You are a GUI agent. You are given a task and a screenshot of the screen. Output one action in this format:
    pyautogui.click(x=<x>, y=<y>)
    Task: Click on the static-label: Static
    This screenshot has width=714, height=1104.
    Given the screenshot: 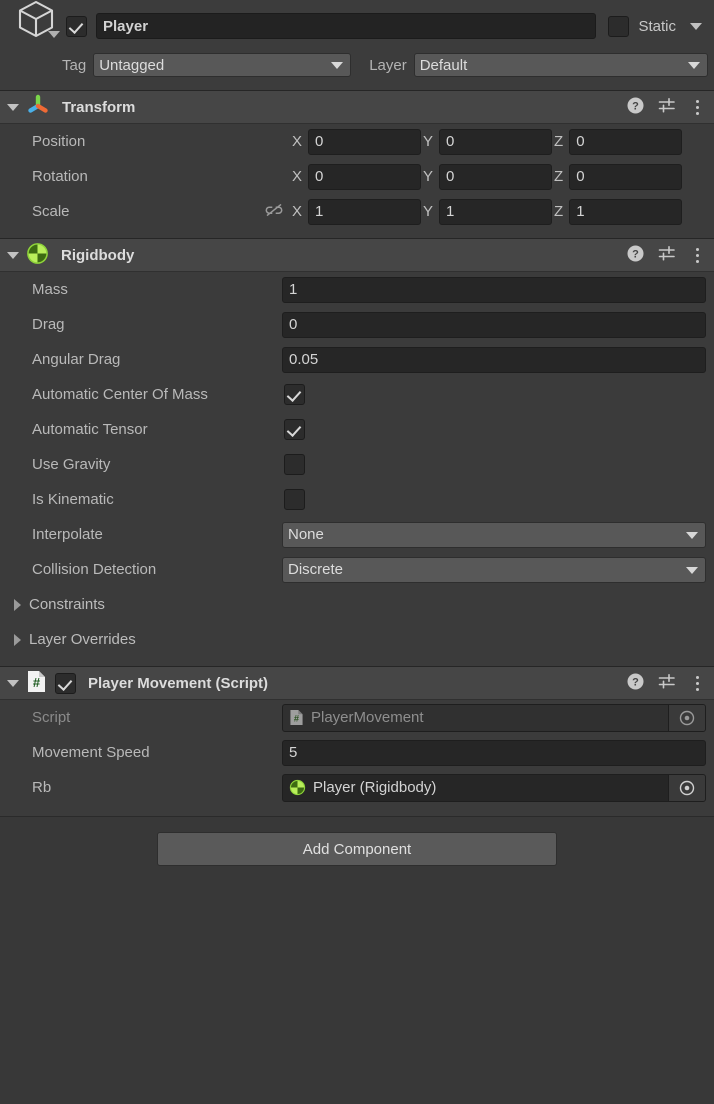 What is the action you would take?
    pyautogui.click(x=657, y=26)
    